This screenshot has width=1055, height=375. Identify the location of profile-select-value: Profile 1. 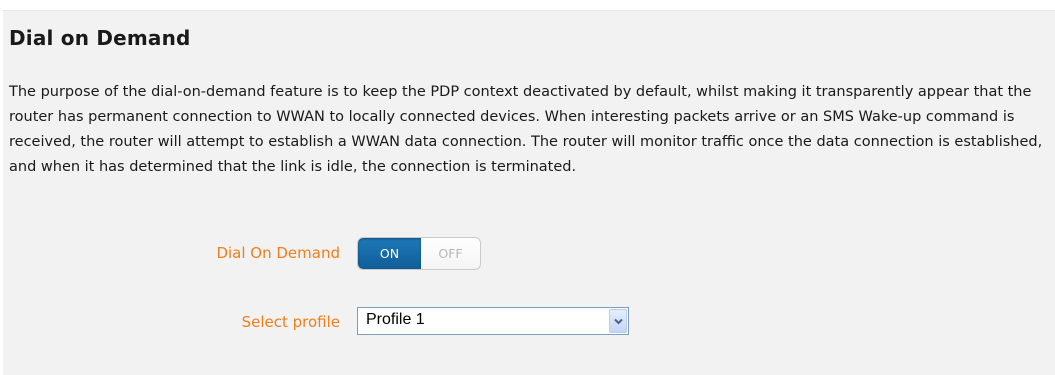
(395, 319).